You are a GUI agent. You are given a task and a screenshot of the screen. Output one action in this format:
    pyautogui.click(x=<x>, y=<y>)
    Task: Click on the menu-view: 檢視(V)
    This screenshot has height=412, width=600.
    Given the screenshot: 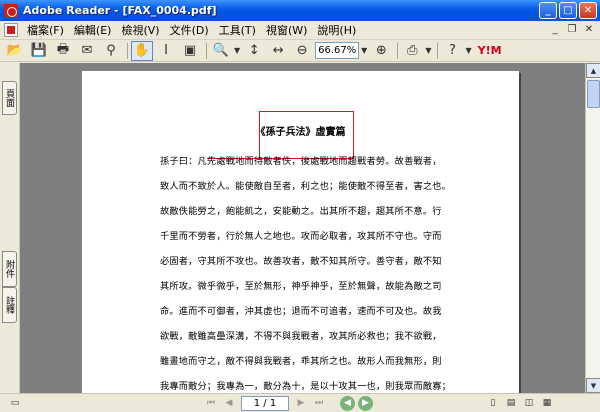 What is the action you would take?
    pyautogui.click(x=140, y=30)
    